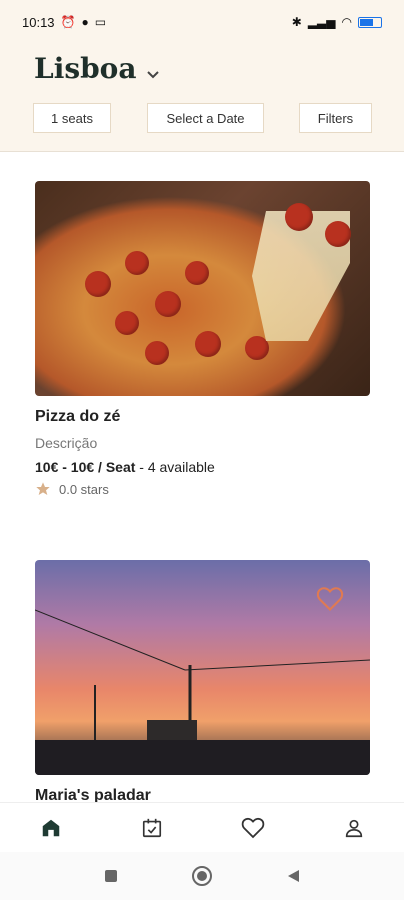 The height and width of the screenshot is (900, 404). Describe the element at coordinates (346, 22) in the screenshot. I see `wifi-icon: ◠` at that location.